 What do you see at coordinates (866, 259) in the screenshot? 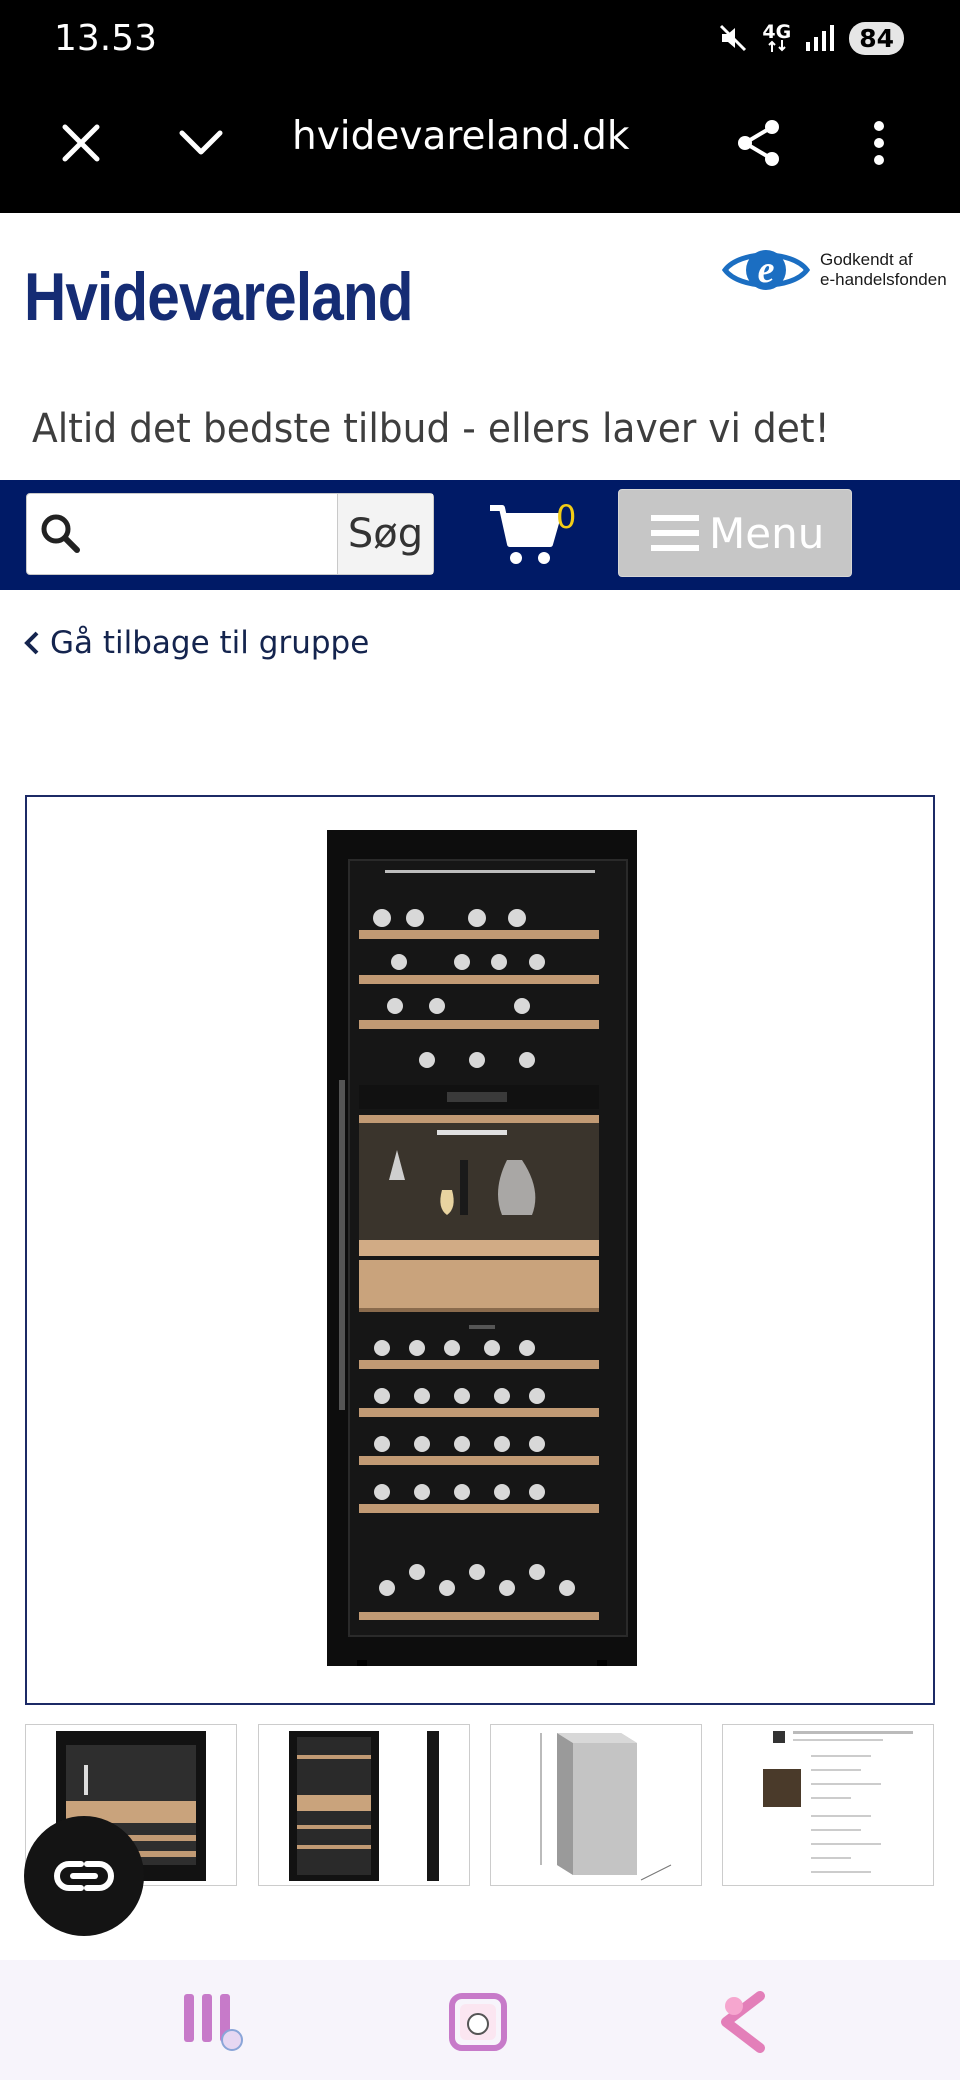
I see `badge-line1: Godkendt af` at bounding box center [866, 259].